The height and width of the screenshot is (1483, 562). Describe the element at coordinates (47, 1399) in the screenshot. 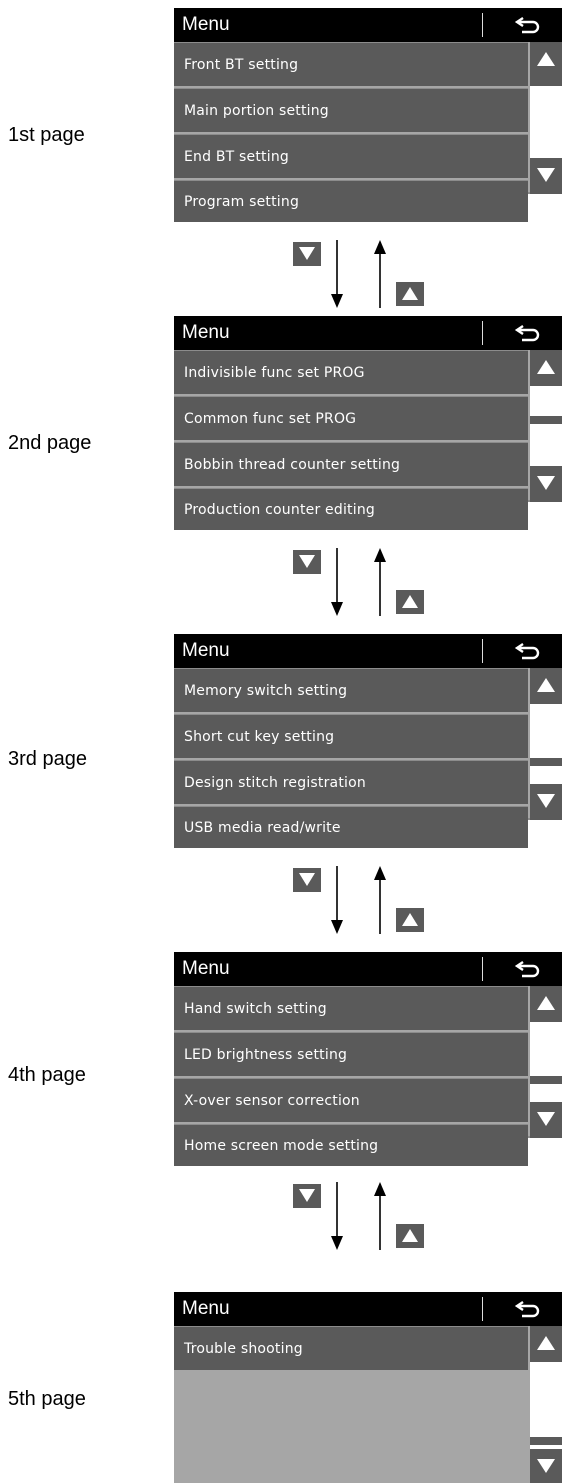

I see `page-label-5: 5th page` at that location.